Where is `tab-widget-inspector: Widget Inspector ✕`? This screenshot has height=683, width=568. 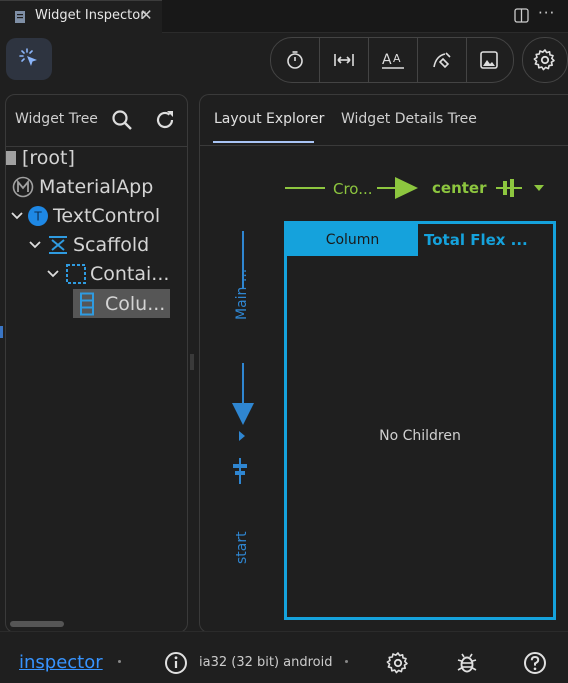 tab-widget-inspector: Widget Inspector ✕ is located at coordinates (81, 16).